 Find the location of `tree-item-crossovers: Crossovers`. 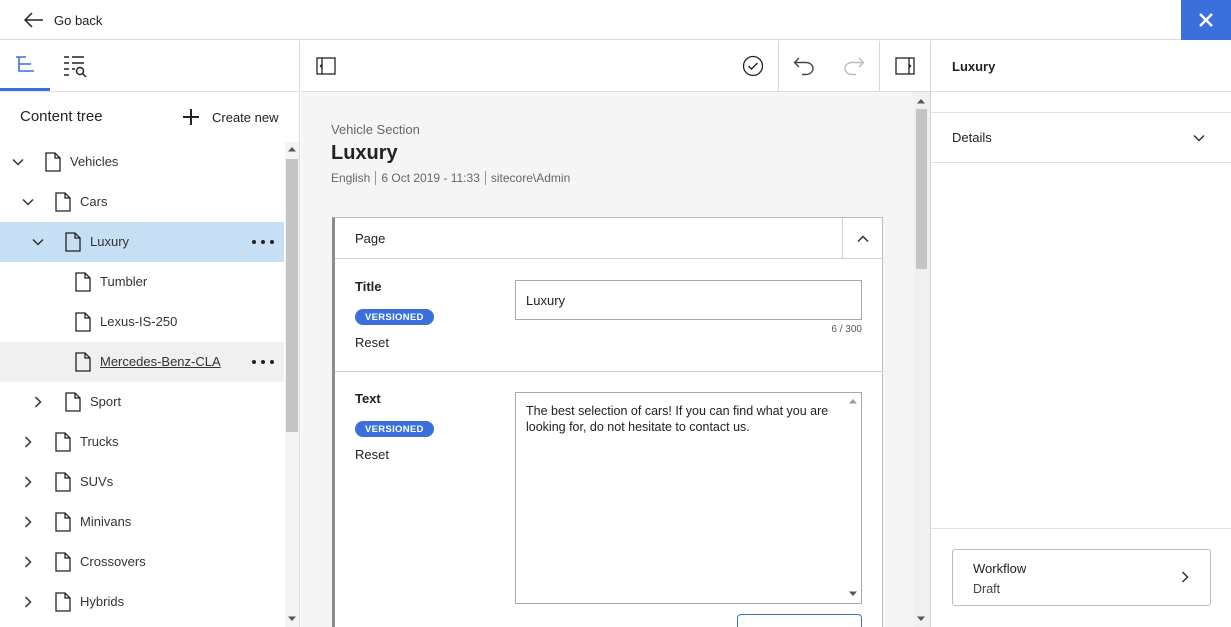

tree-item-crossovers: Crossovers is located at coordinates (142, 562).